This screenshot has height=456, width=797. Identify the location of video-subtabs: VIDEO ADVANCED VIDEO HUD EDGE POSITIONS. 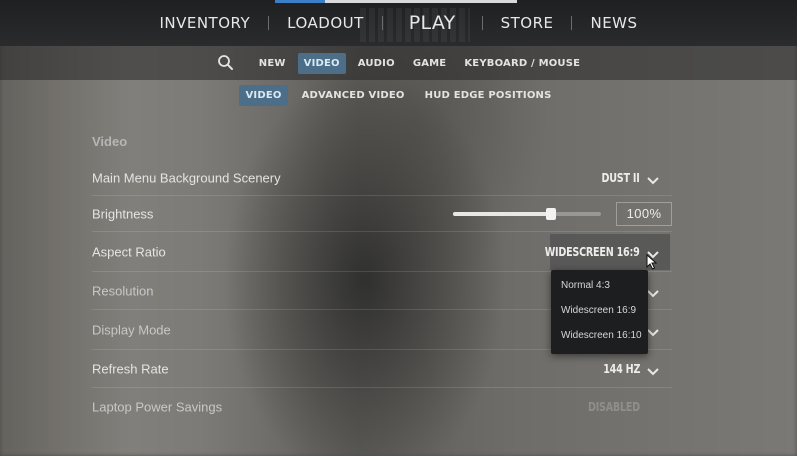
(398, 95).